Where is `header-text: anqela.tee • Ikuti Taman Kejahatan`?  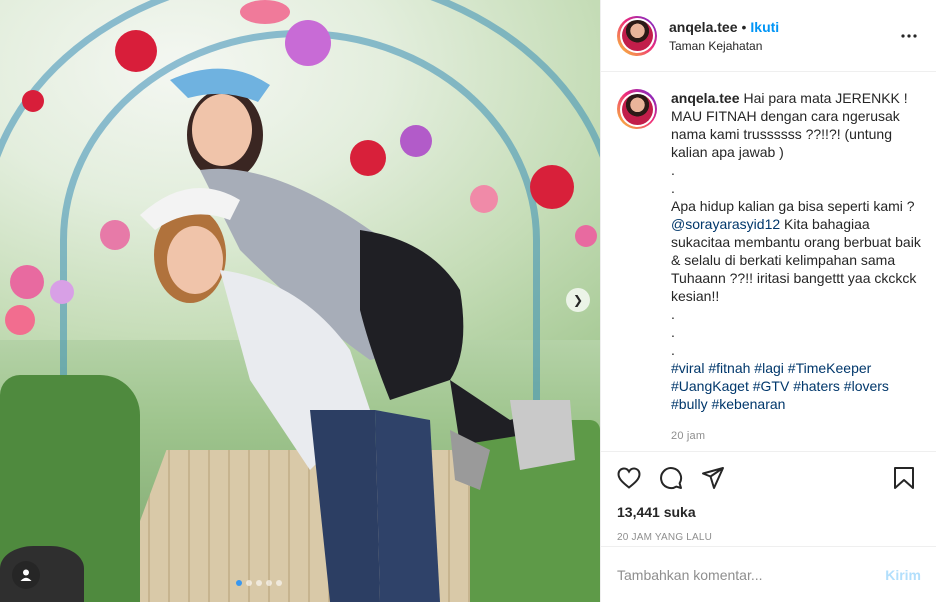 header-text: anqela.tee • Ikuti Taman Kejahatan is located at coordinates (783, 36).